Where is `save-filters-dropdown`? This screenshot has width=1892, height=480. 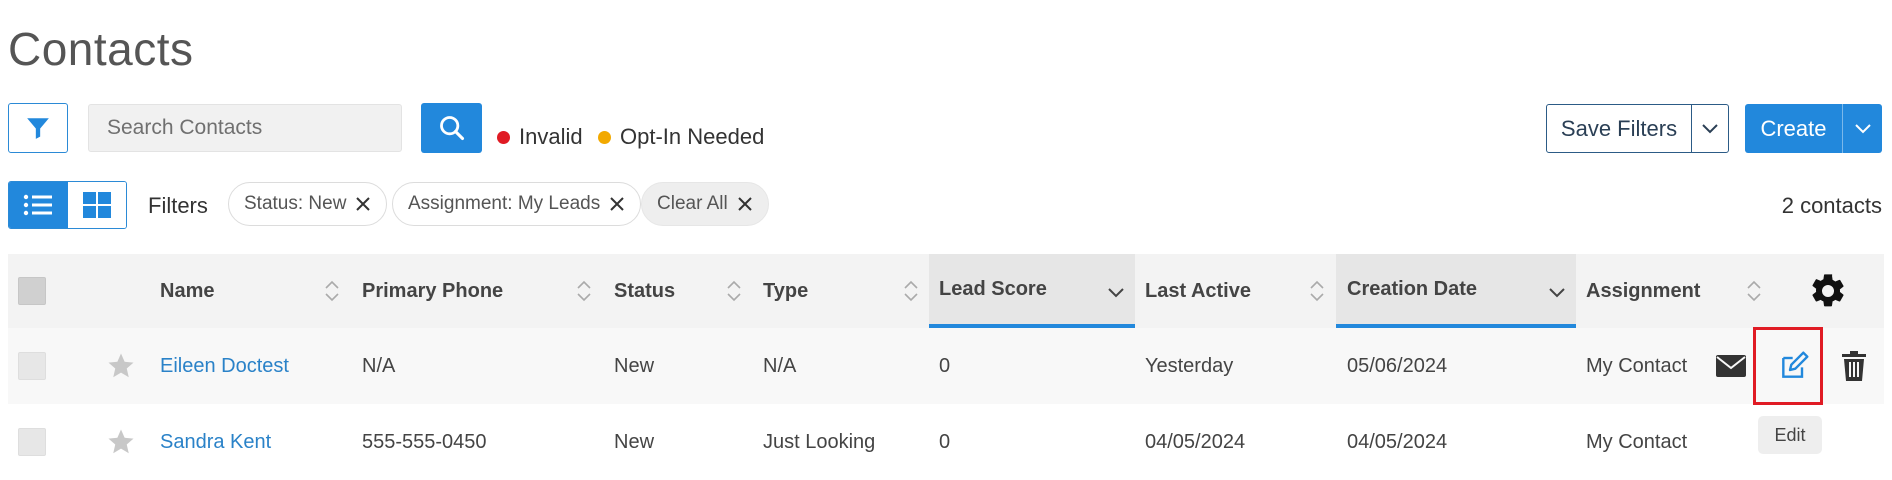
save-filters-dropdown is located at coordinates (1710, 128).